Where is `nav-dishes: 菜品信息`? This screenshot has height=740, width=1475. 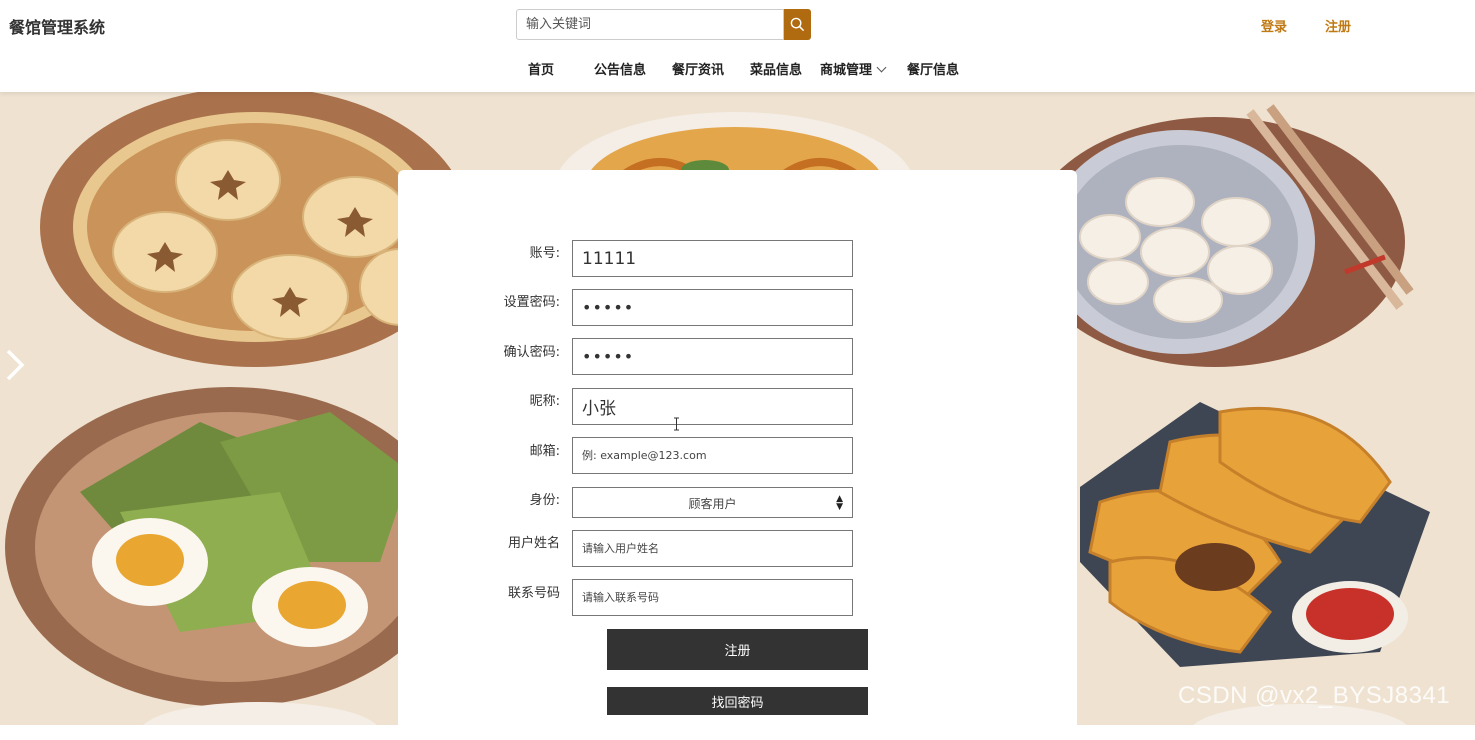 nav-dishes: 菜品信息 is located at coordinates (776, 68).